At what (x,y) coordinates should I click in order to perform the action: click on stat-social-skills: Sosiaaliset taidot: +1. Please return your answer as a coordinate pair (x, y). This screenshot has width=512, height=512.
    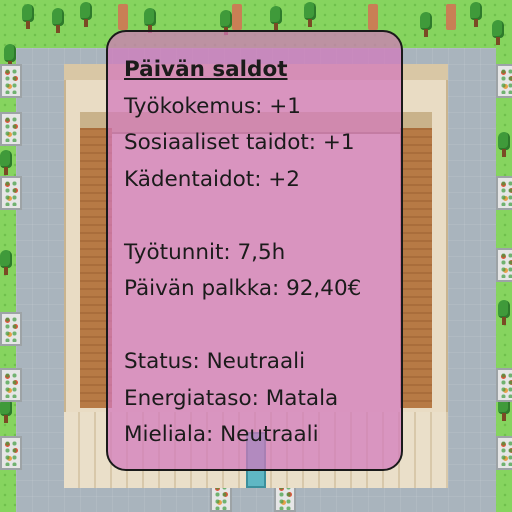
    Looking at the image, I should click on (239, 142).